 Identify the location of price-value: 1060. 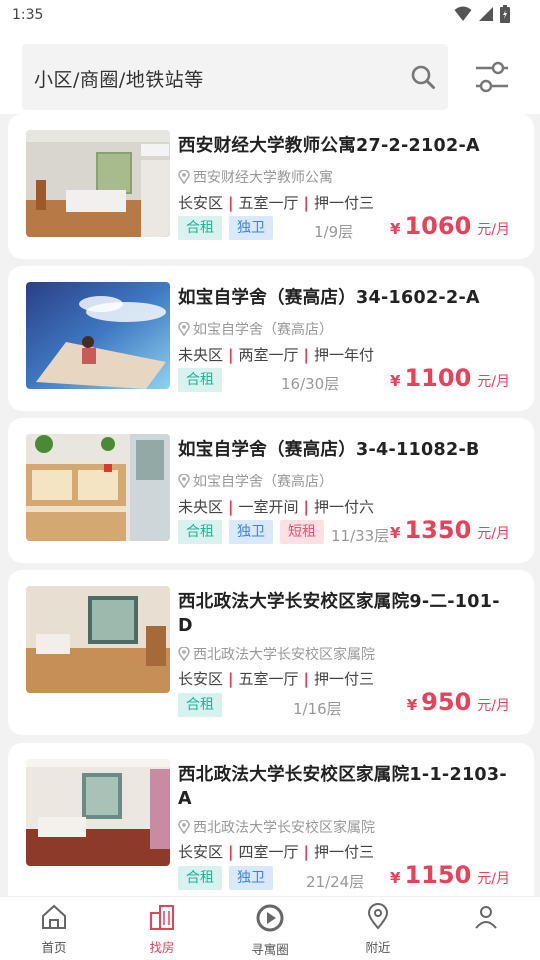
(438, 226).